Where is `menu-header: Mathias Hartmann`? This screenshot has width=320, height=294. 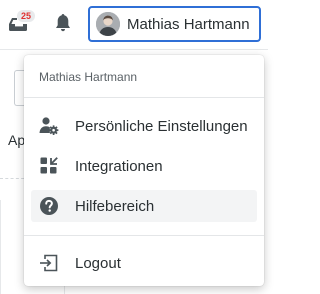 menu-header: Mathias Hartmann is located at coordinates (88, 77).